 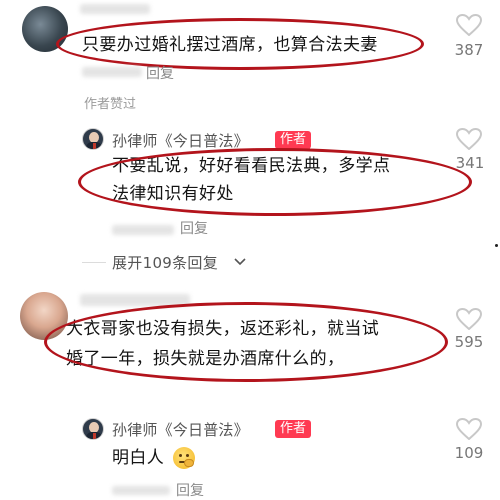 I want to click on expand-replies-button: 展开109条回复, so click(x=165, y=262).